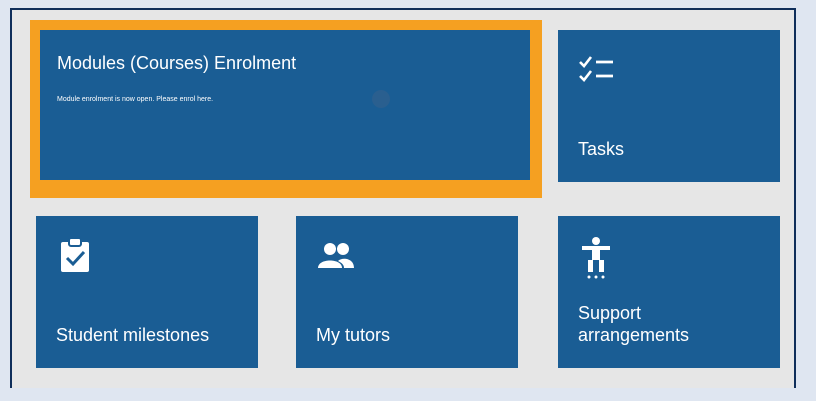  Describe the element at coordinates (147, 292) in the screenshot. I see `student-milestones-tile: Student milestones` at that location.